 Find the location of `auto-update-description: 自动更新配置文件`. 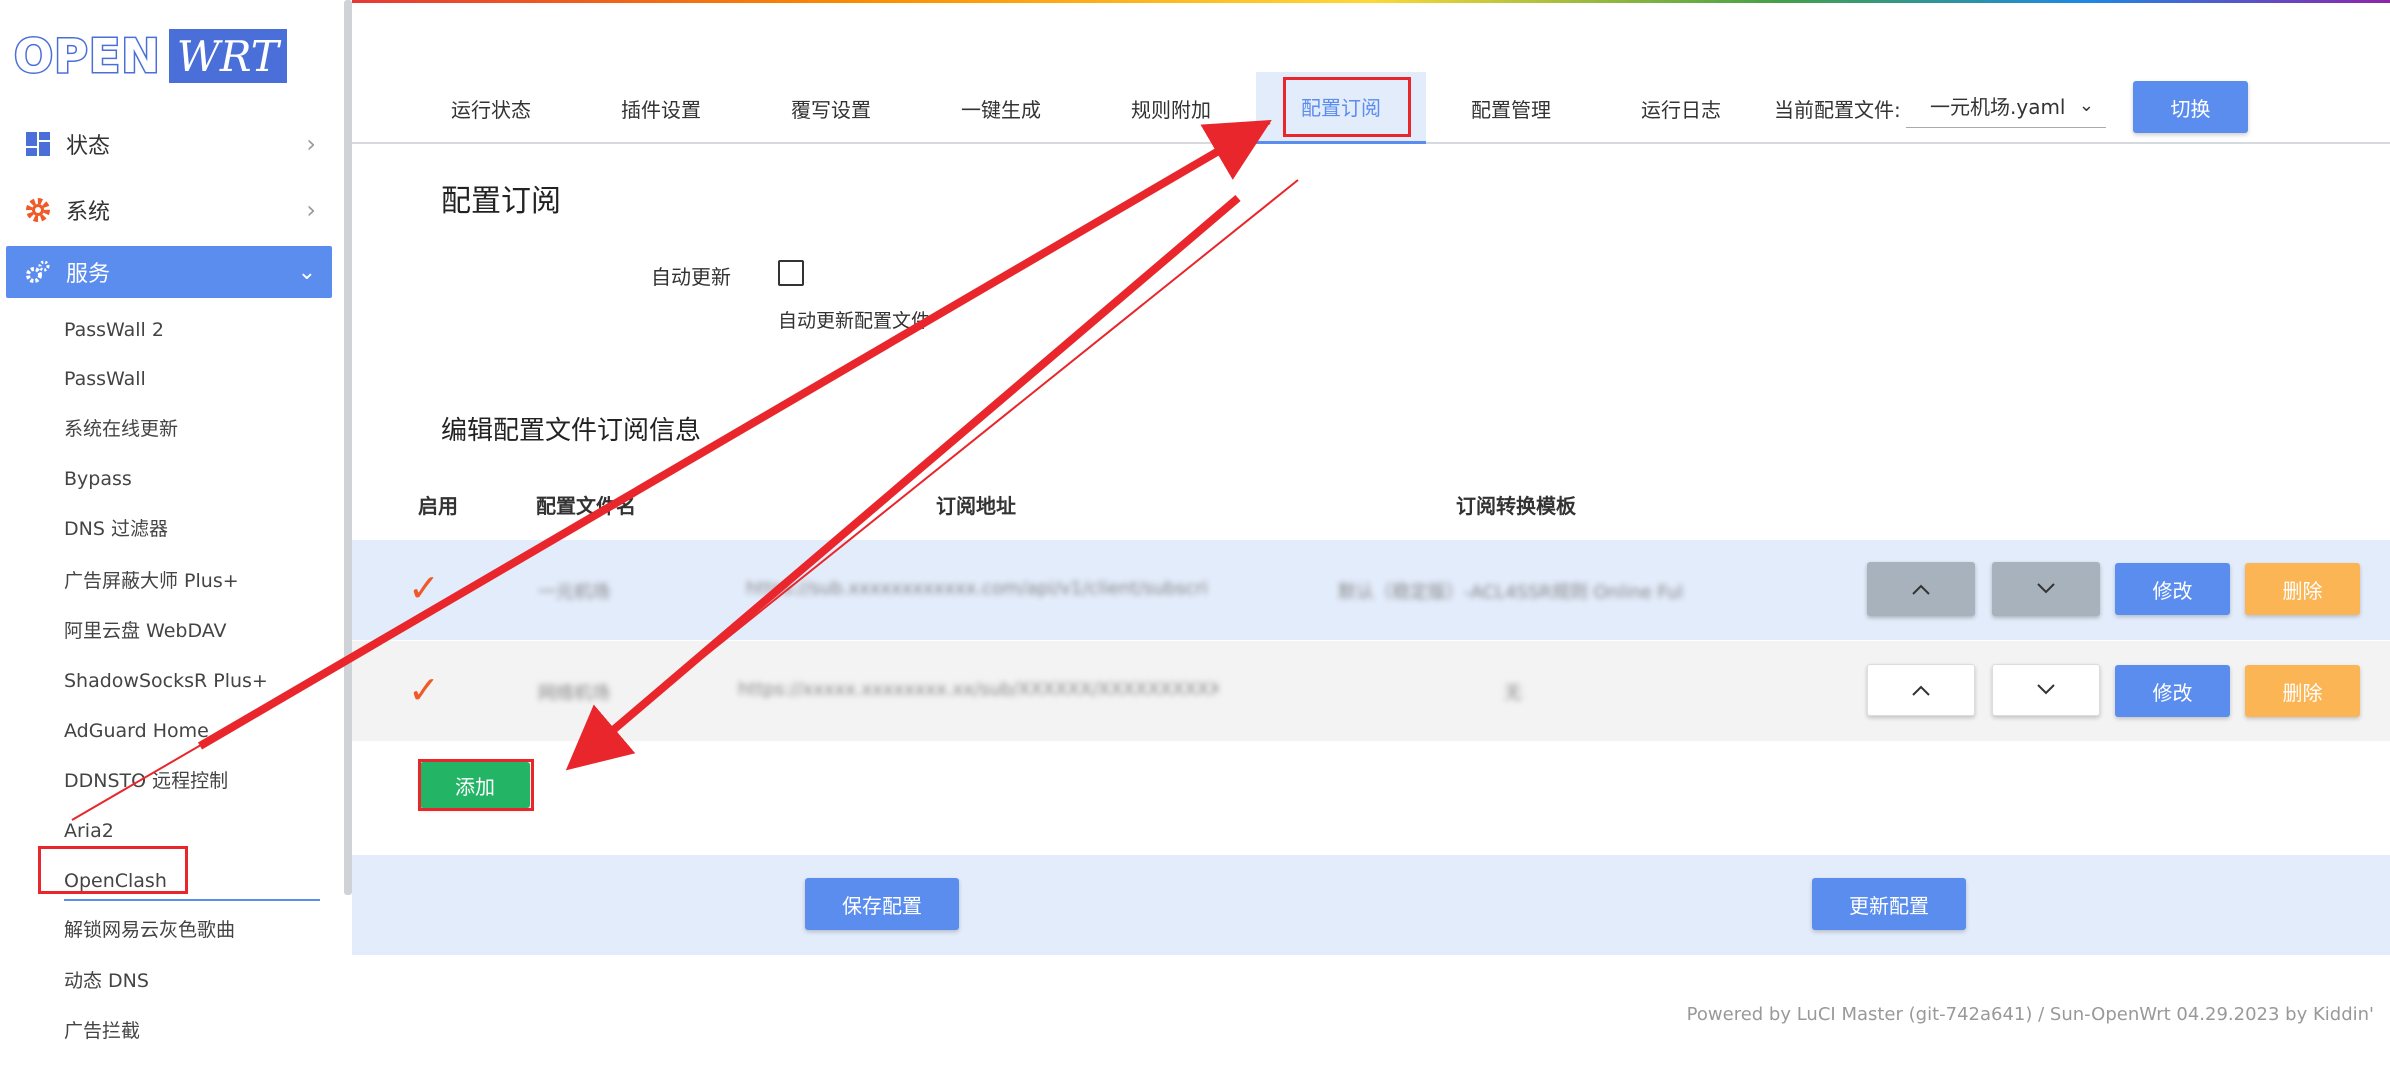

auto-update-description: 自动更新配置文件 is located at coordinates (854, 321).